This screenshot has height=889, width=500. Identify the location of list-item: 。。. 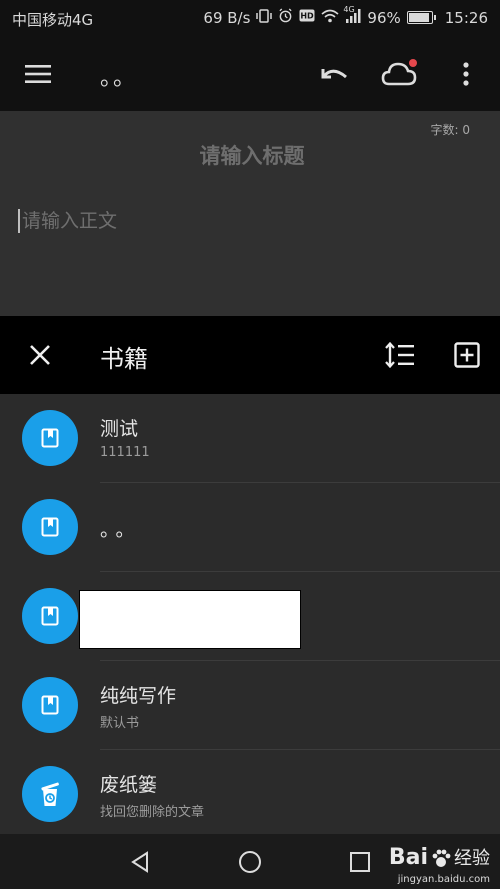
(250, 527).